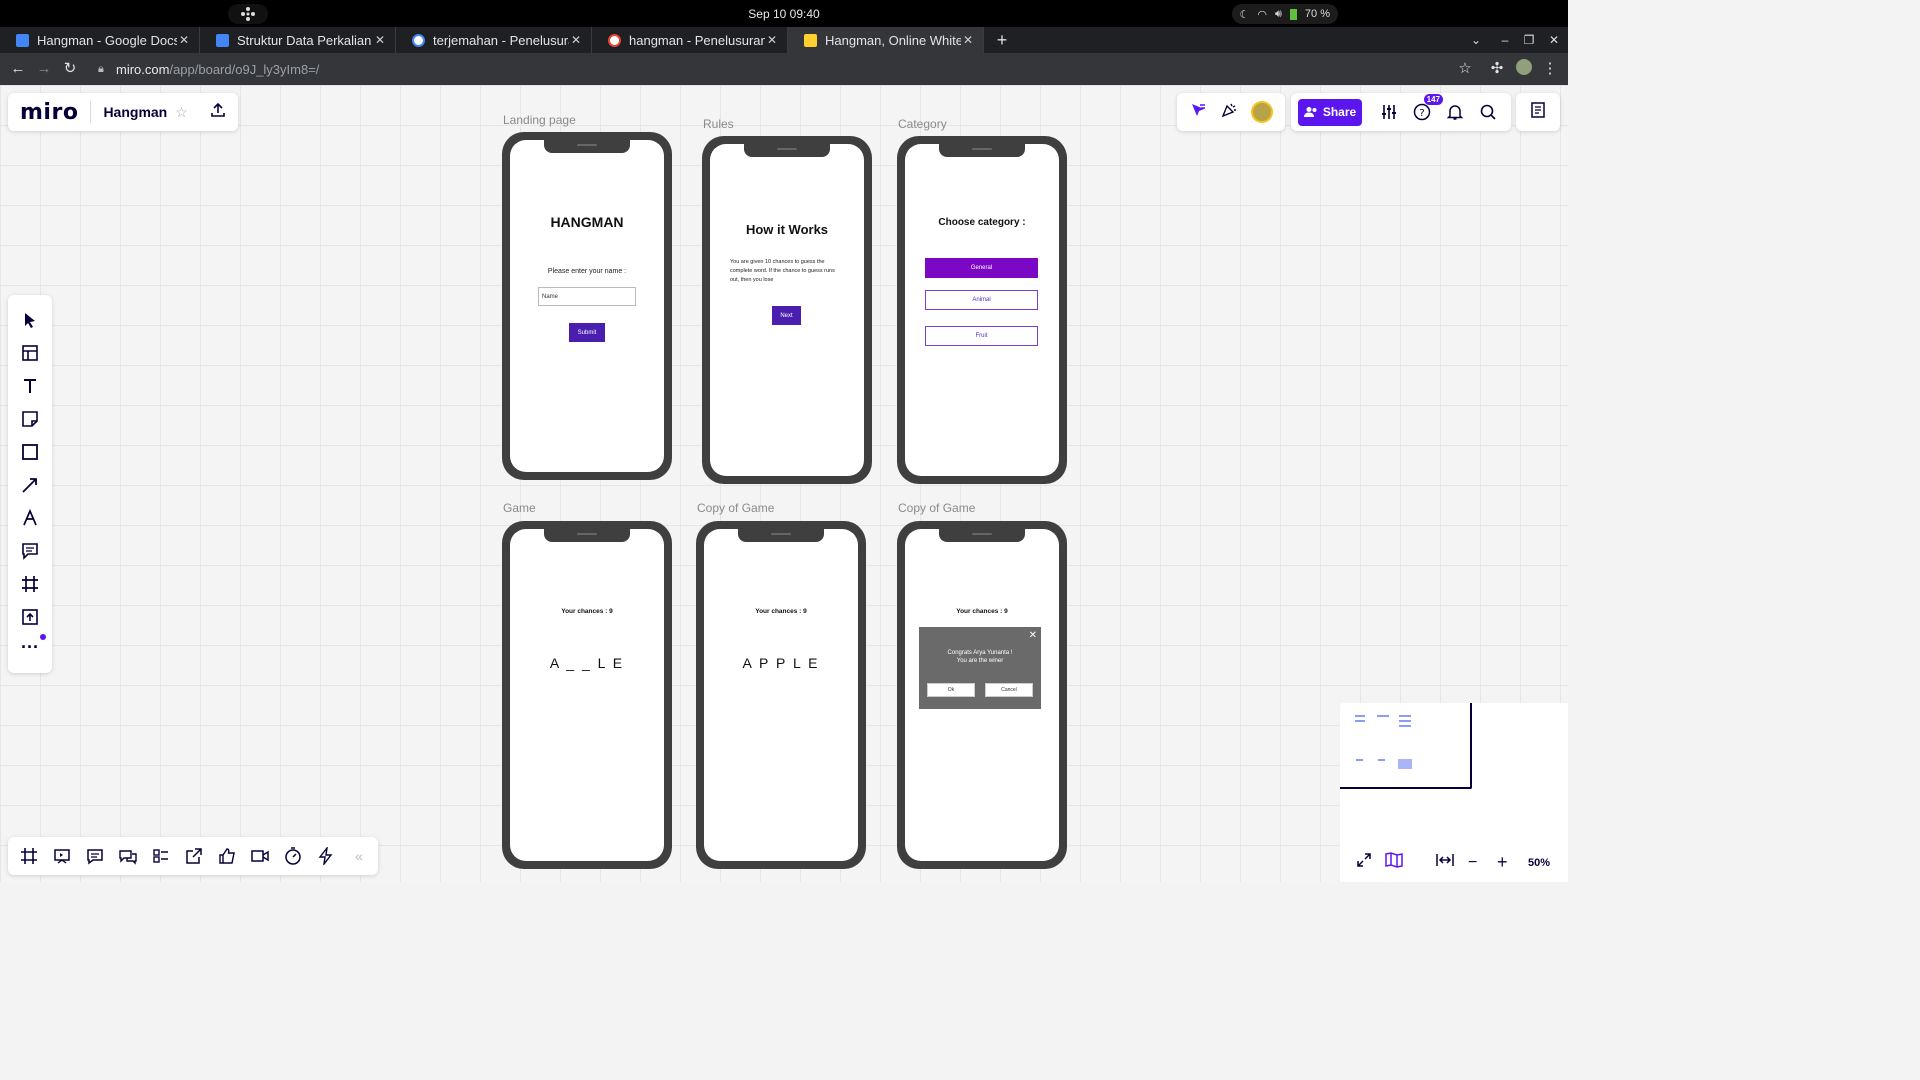  I want to click on frame-label-game: Game, so click(519, 508).